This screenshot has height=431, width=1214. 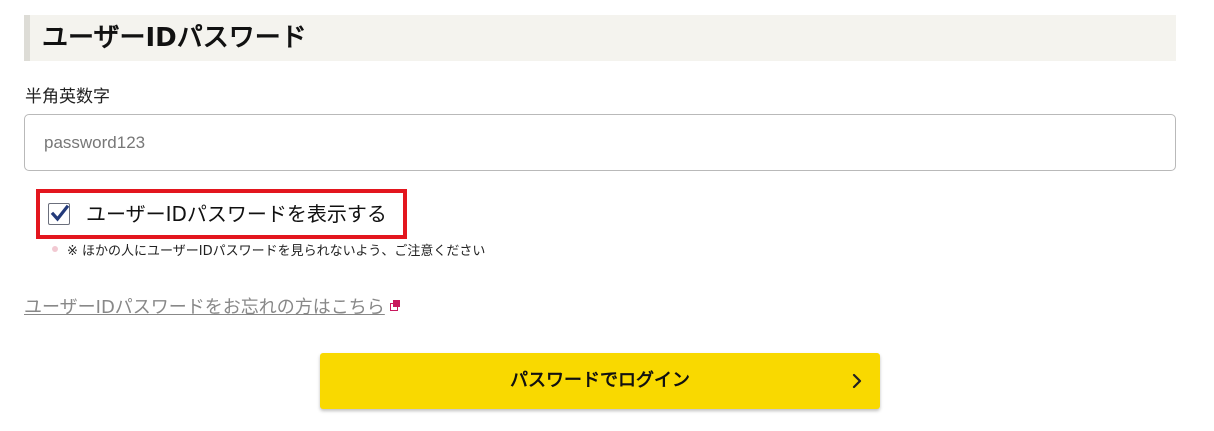 I want to click on checkmark-icon, so click(x=59, y=213).